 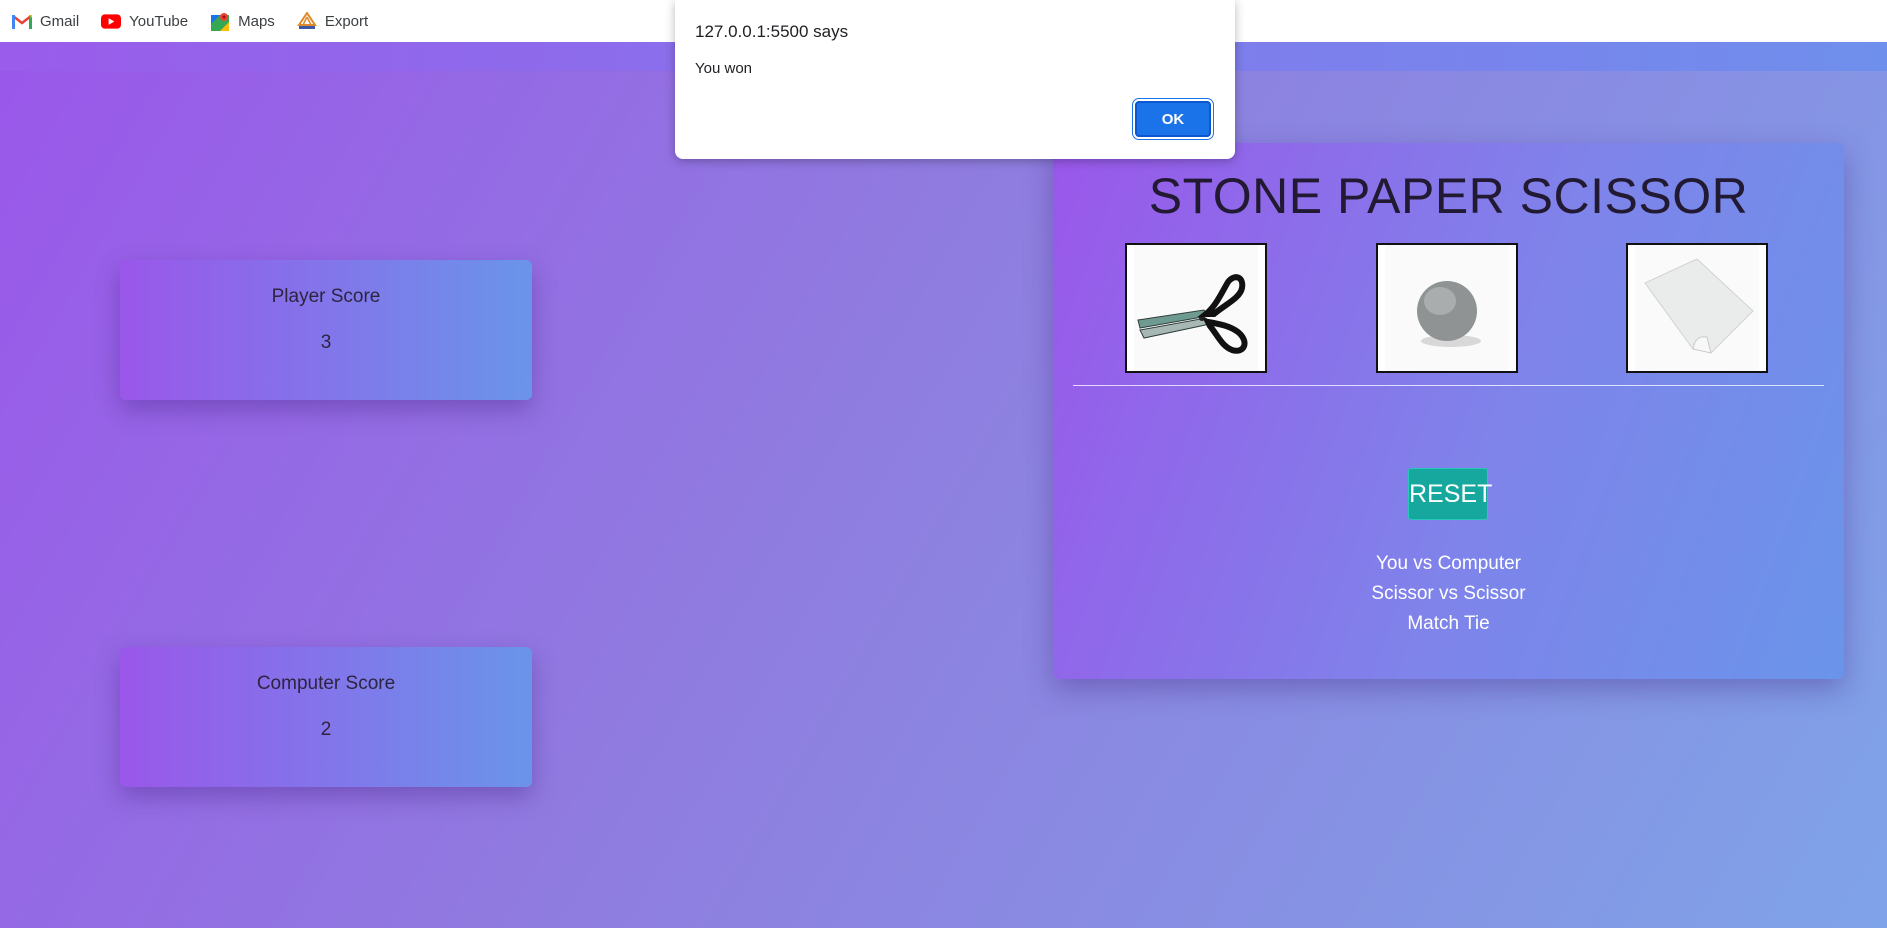 I want to click on bookmark-export: Export, so click(x=332, y=21).